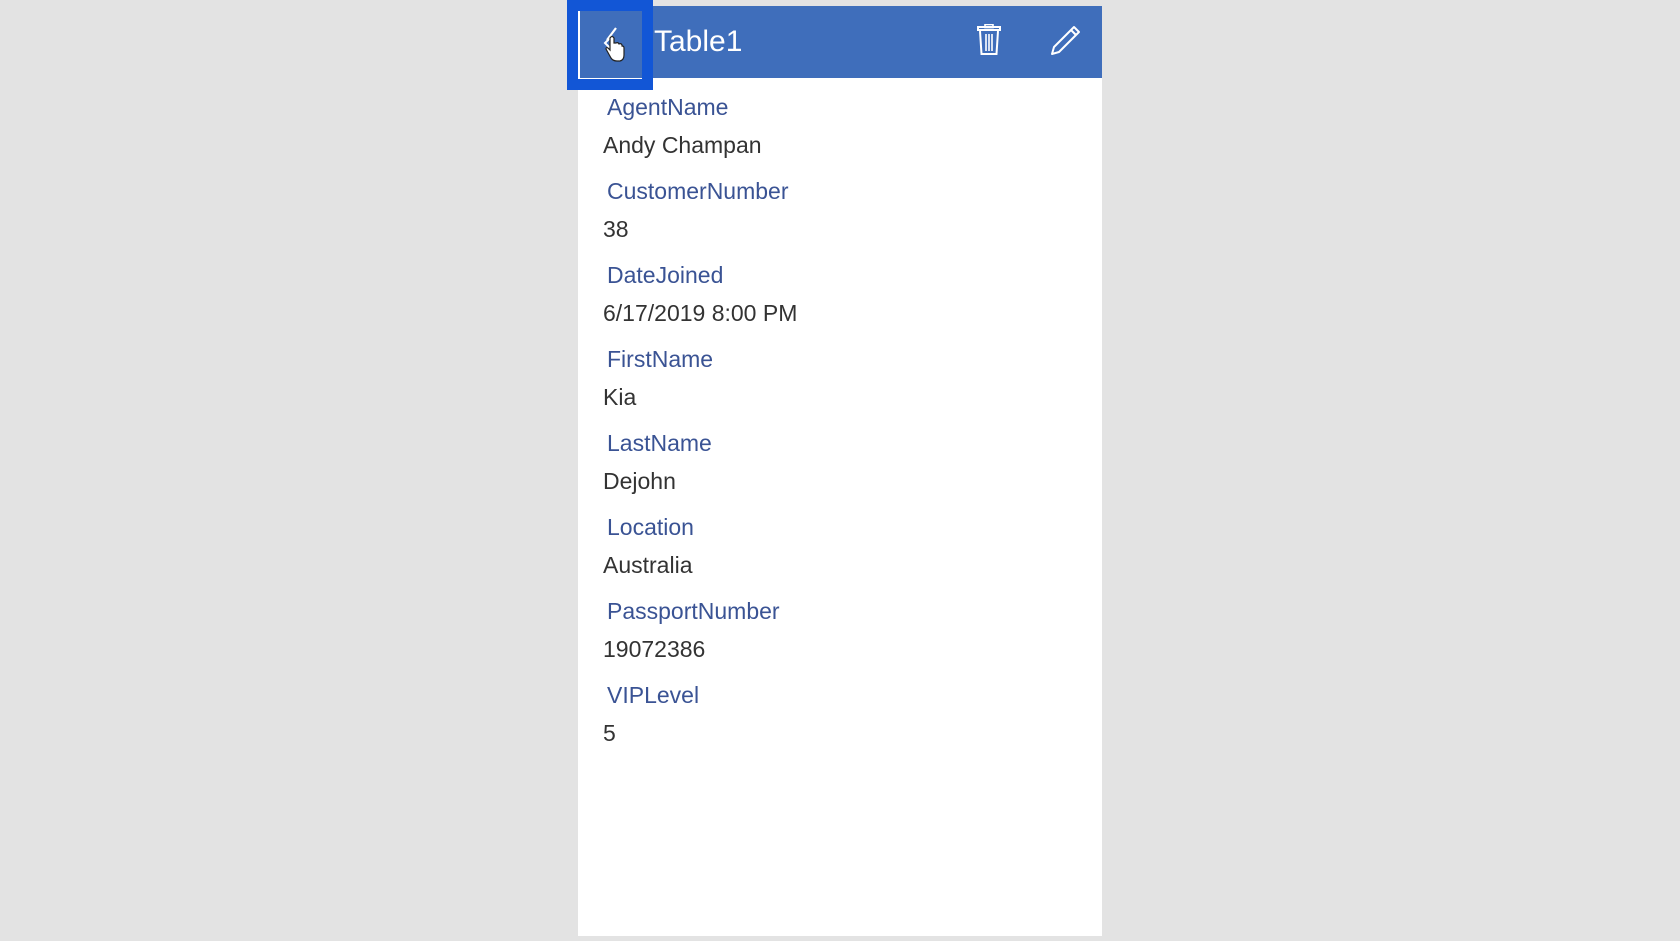 The image size is (1680, 941). What do you see at coordinates (696, 210) in the screenshot?
I see `field-customer-number: CustomerNumber 38` at bounding box center [696, 210].